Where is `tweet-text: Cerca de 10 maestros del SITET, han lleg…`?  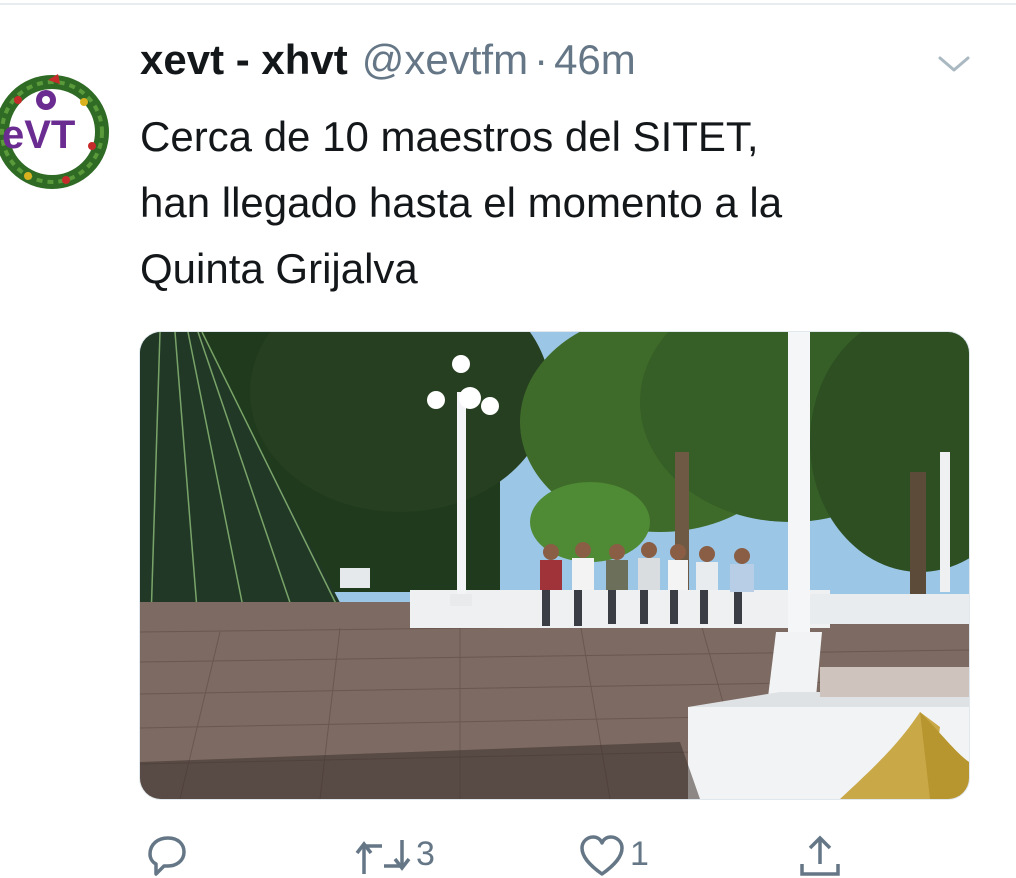
tweet-text: Cerca de 10 maestros del SITET, han lleg… is located at coordinates (461, 202).